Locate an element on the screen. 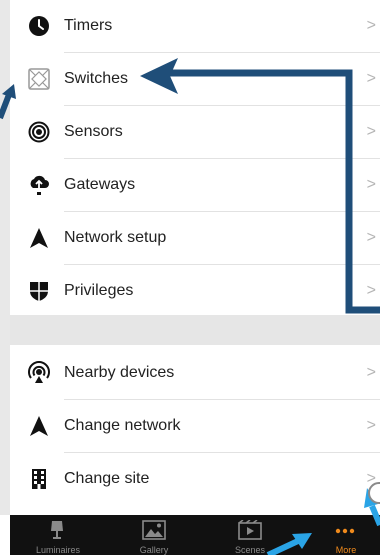  menu-item-sensors: Sensors > is located at coordinates (195, 132).